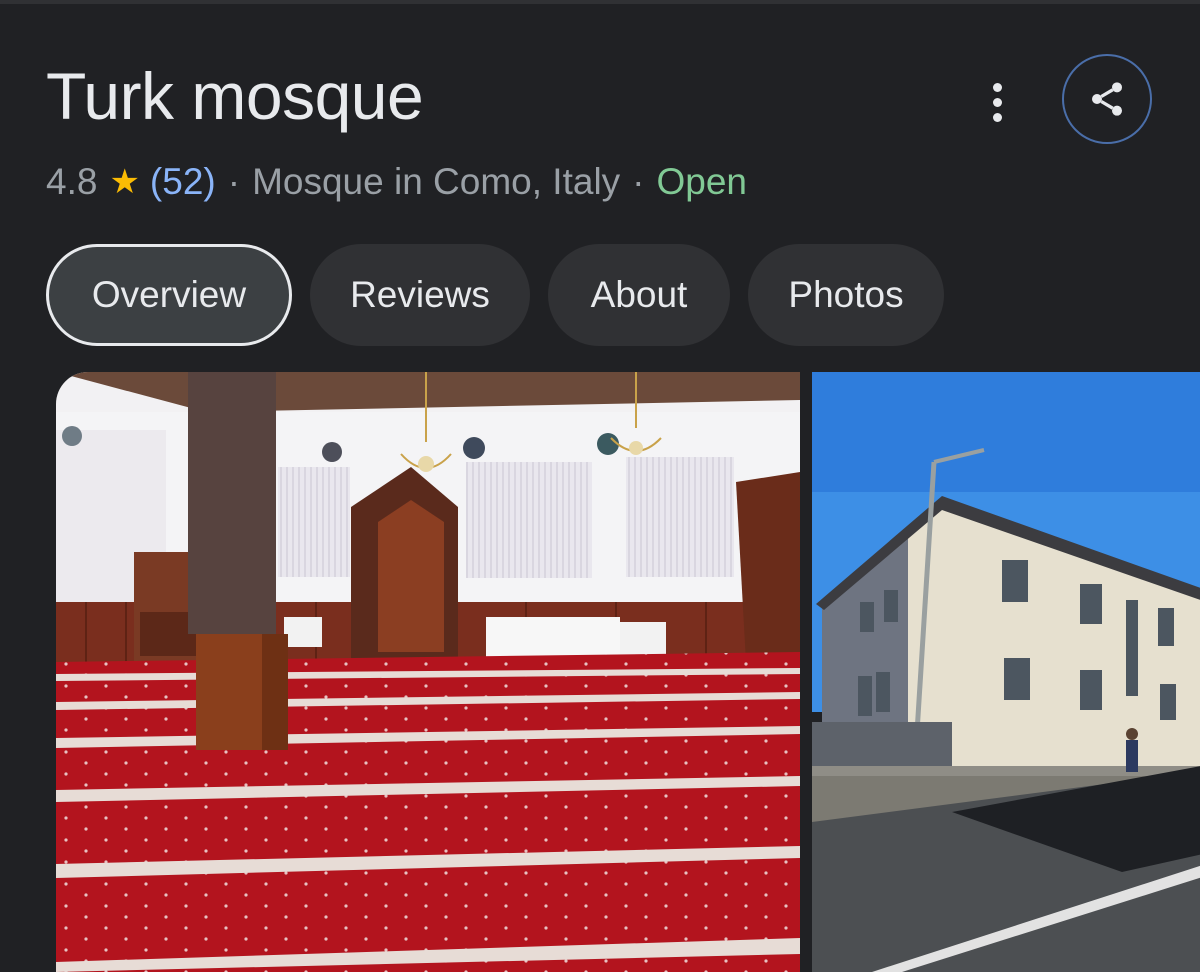 Image resolution: width=1200 pixels, height=972 pixels. I want to click on tab-bar: Overview Reviews About Photos, so click(495, 295).